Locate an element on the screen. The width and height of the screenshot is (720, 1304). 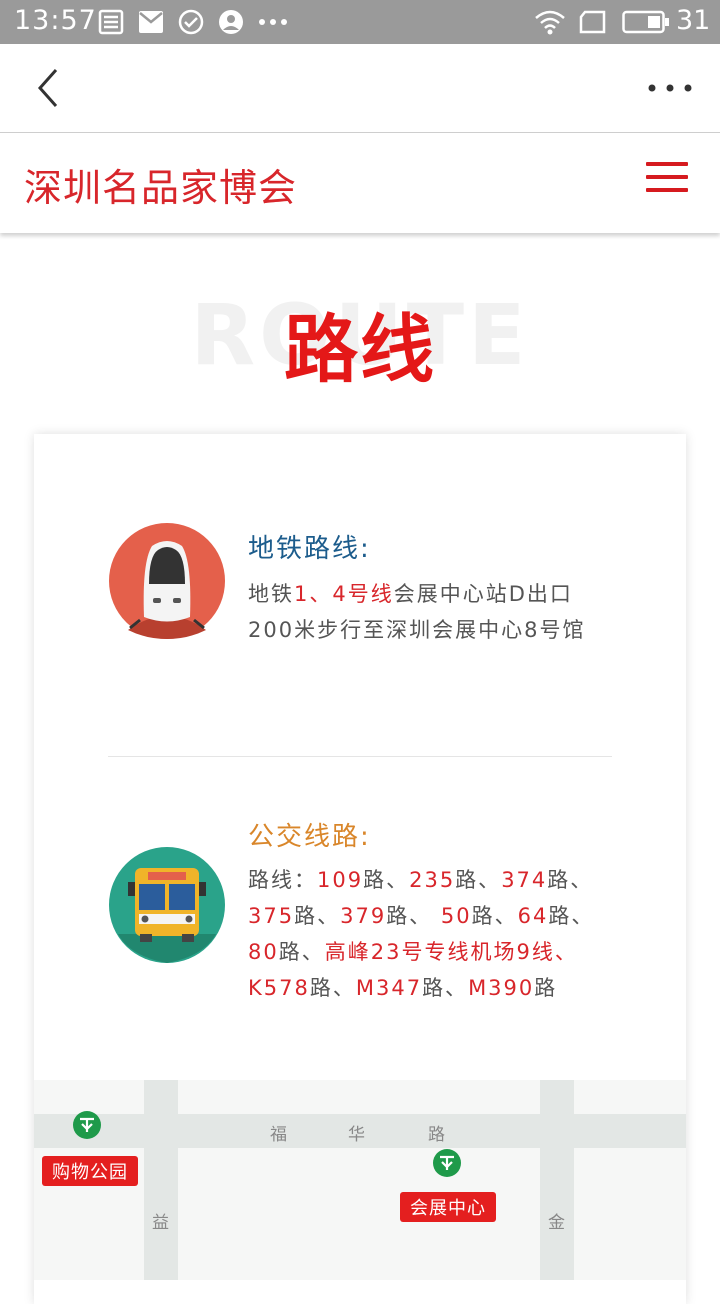
subway-description: 地铁1、4号线会展中心站D出口200米步行至深圳会展中心8号馆 is located at coordinates (417, 612).